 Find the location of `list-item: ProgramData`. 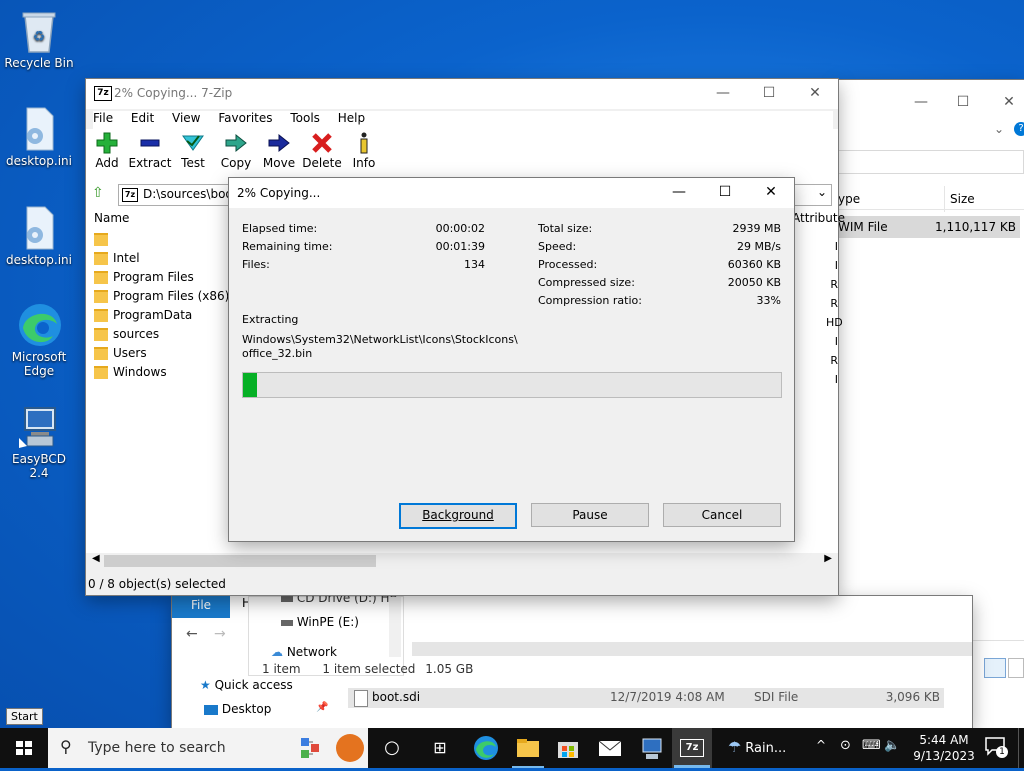

list-item: ProgramData is located at coordinates (143, 315).